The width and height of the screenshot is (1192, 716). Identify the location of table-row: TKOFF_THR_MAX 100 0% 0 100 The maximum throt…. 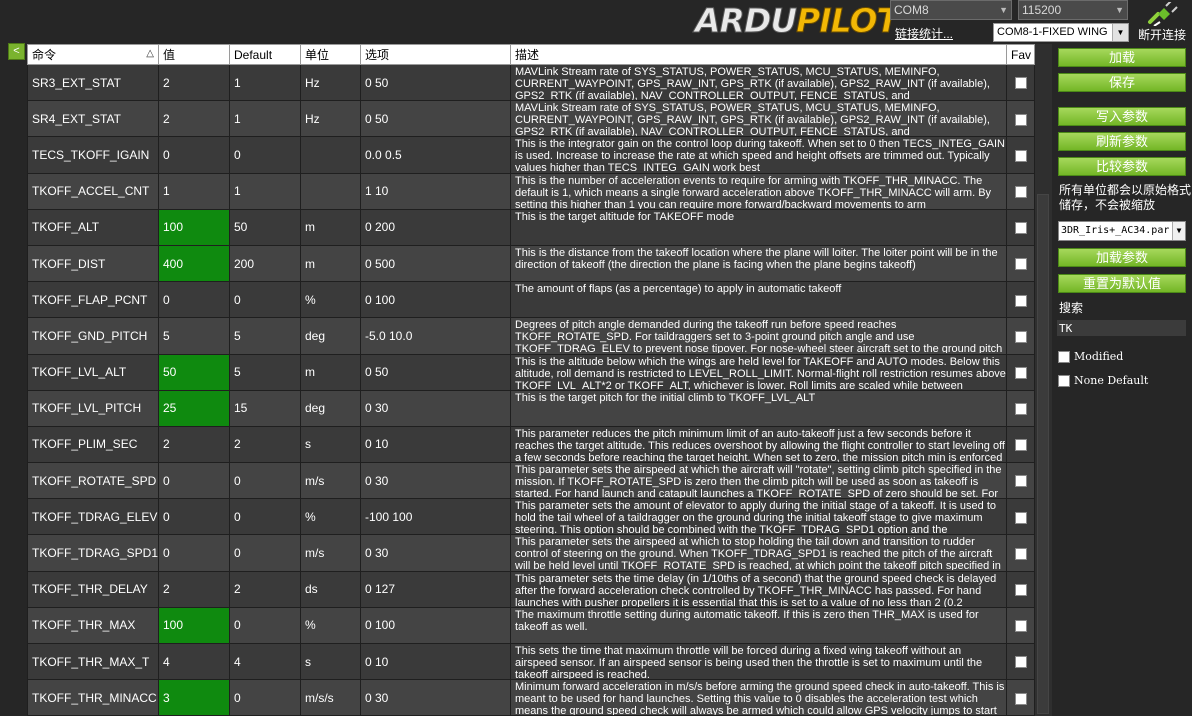
(531, 625).